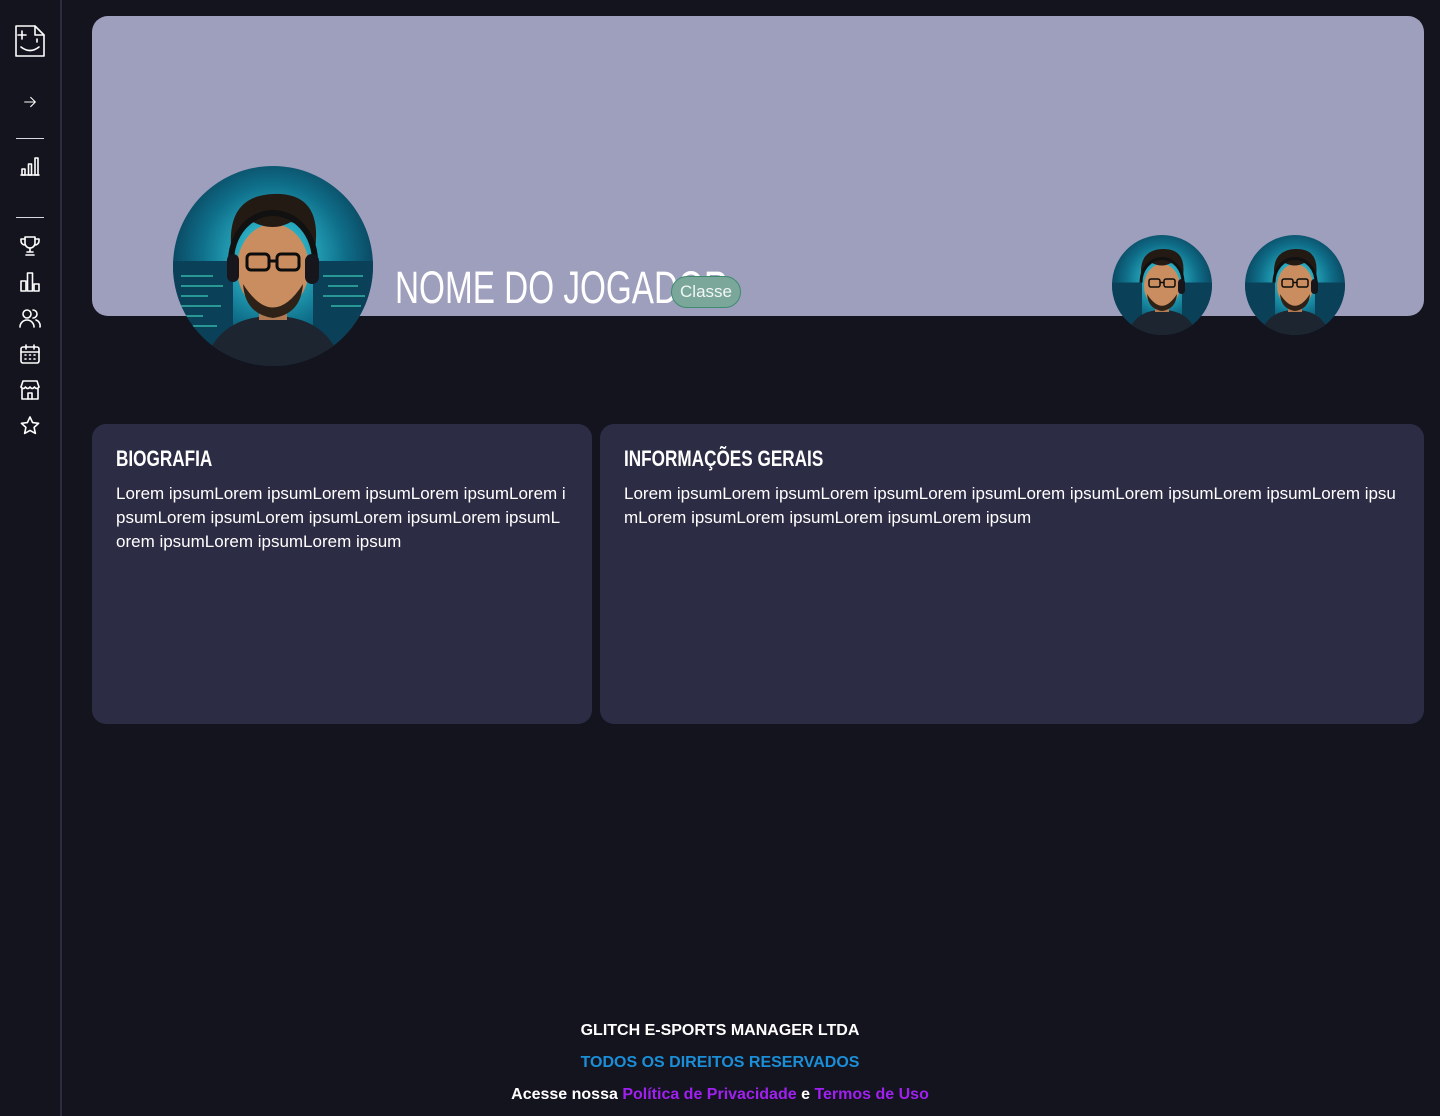 The height and width of the screenshot is (1116, 1440). I want to click on general-info-title: INFORMAÇÕES GERAIS, so click(724, 458).